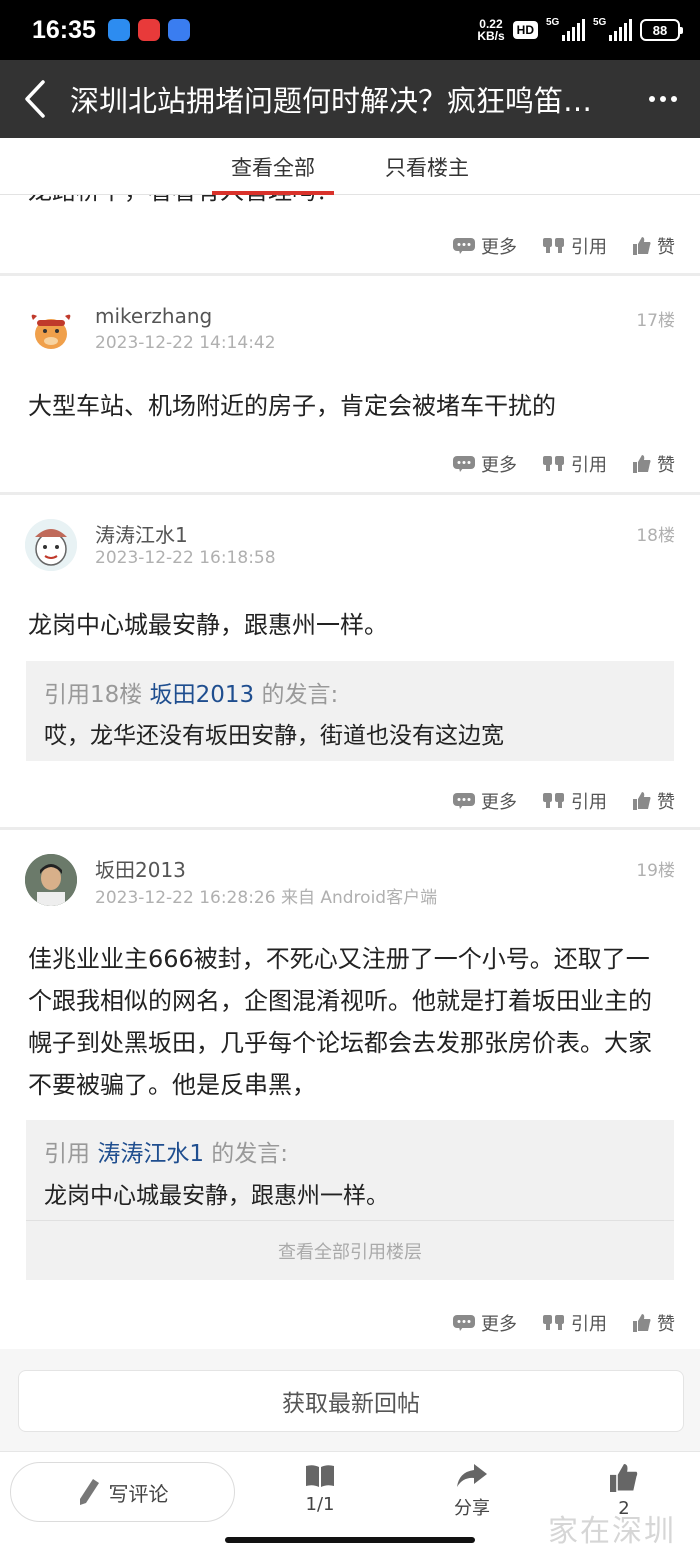 This screenshot has height=1556, width=700. I want to click on watermark: 家在深圳, so click(612, 1531).